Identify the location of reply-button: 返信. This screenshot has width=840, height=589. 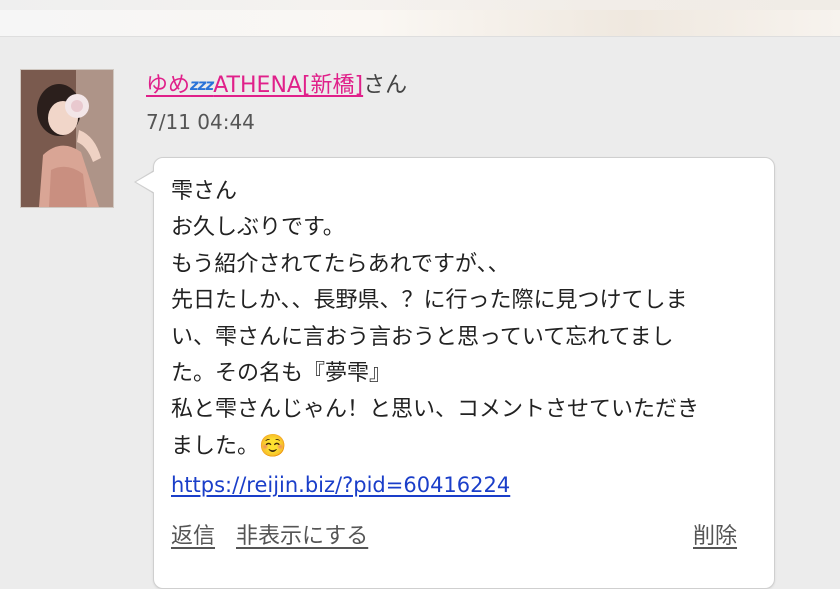
(193, 537).